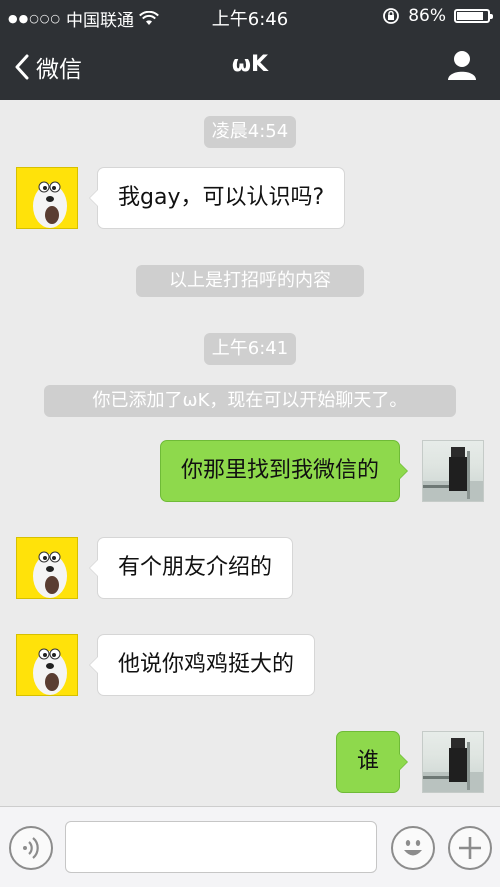 The image size is (500, 887). I want to click on contact-profile-button, so click(462, 67).